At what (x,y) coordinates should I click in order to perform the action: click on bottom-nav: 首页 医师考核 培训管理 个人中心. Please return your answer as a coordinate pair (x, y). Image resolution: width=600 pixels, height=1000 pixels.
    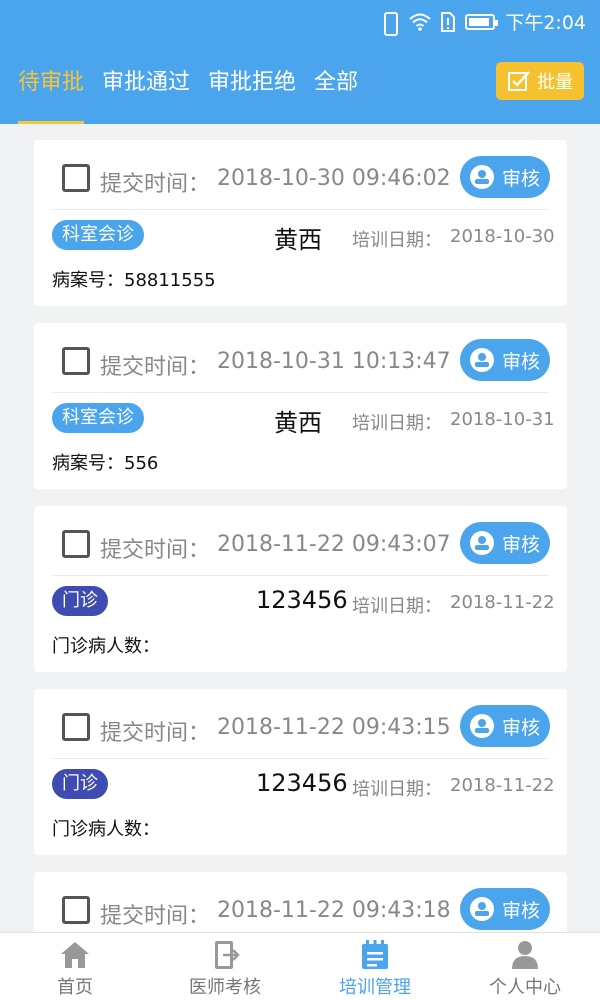
    Looking at the image, I should click on (300, 966).